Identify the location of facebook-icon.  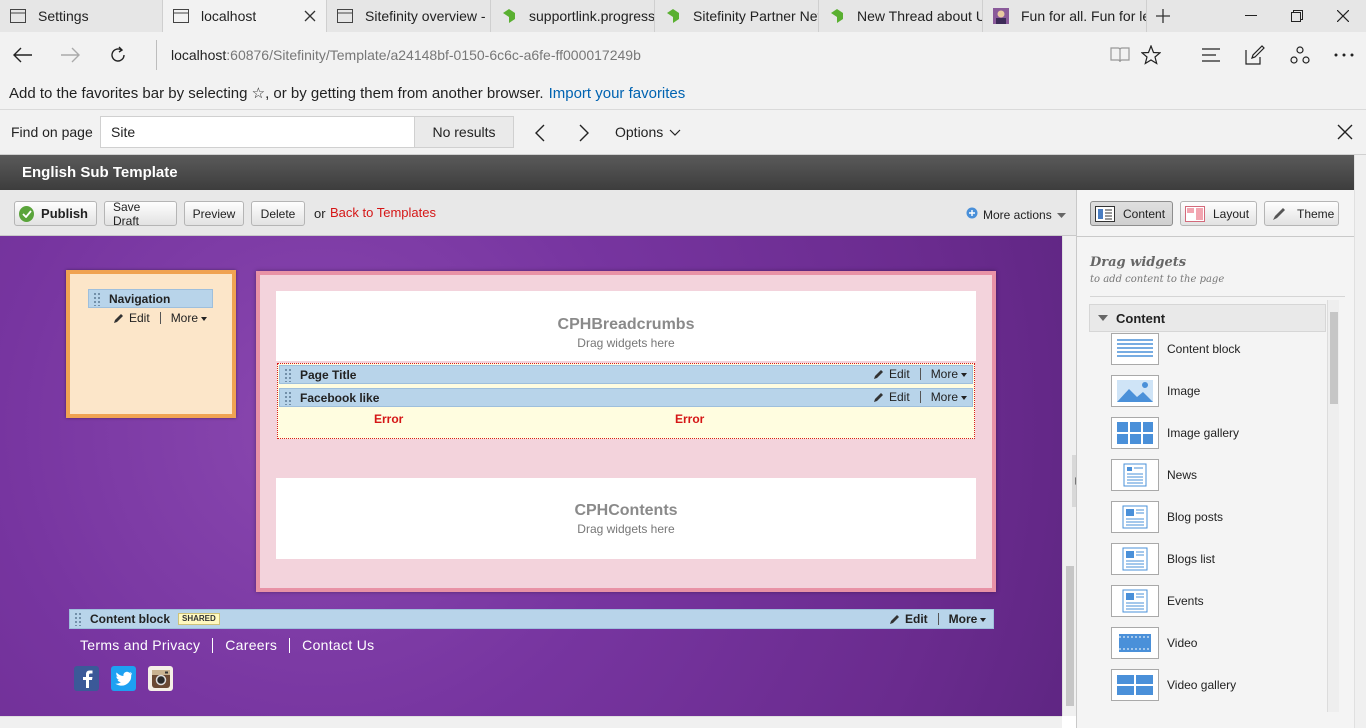
(86, 678).